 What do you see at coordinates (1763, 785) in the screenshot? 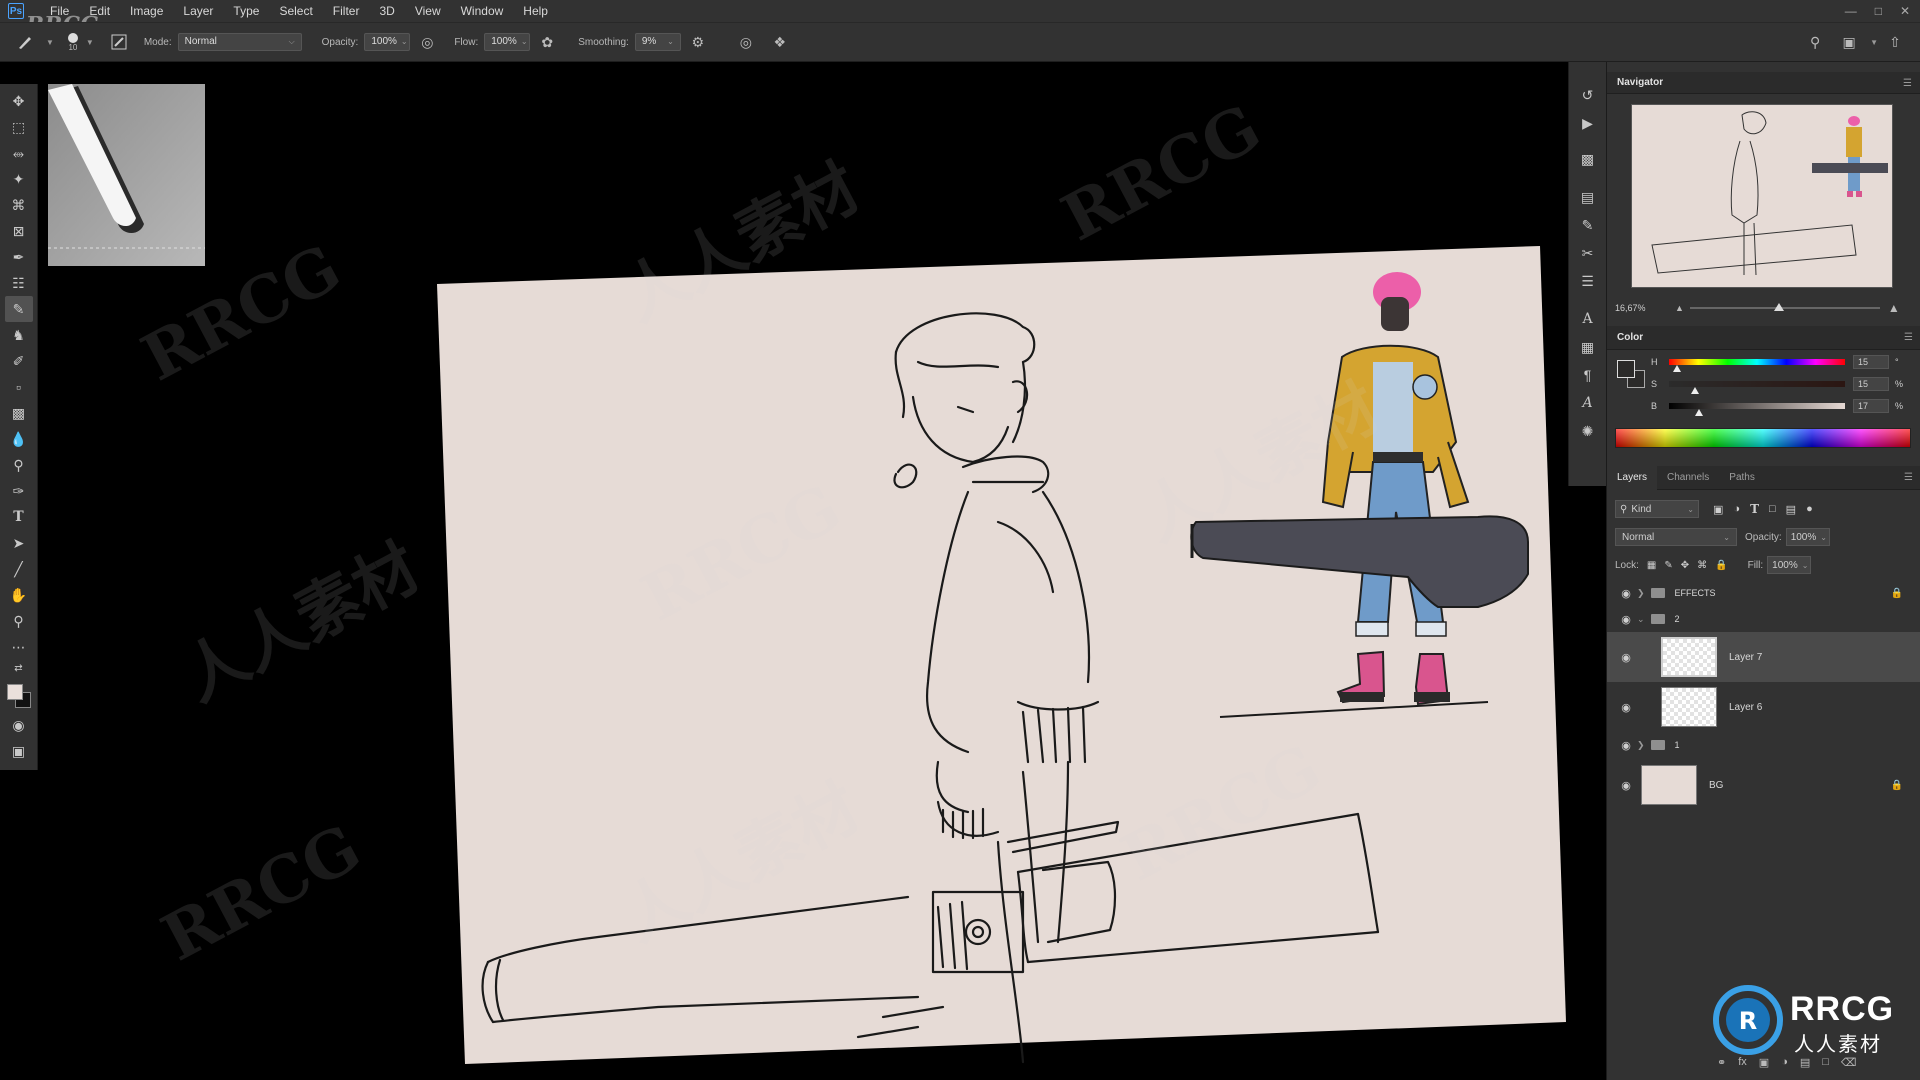
I see `layer-row-bg: ◉ BG 🔒` at bounding box center [1763, 785].